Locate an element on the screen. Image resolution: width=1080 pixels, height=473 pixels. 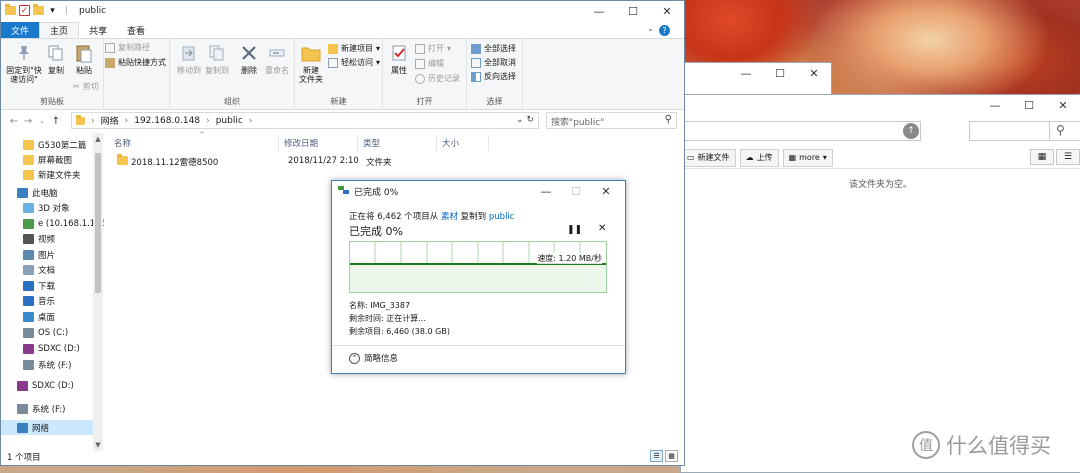
address-bar: › 网络 › 192.168.0.148 › public › ⌄ ↻ is located at coordinates (305, 120).